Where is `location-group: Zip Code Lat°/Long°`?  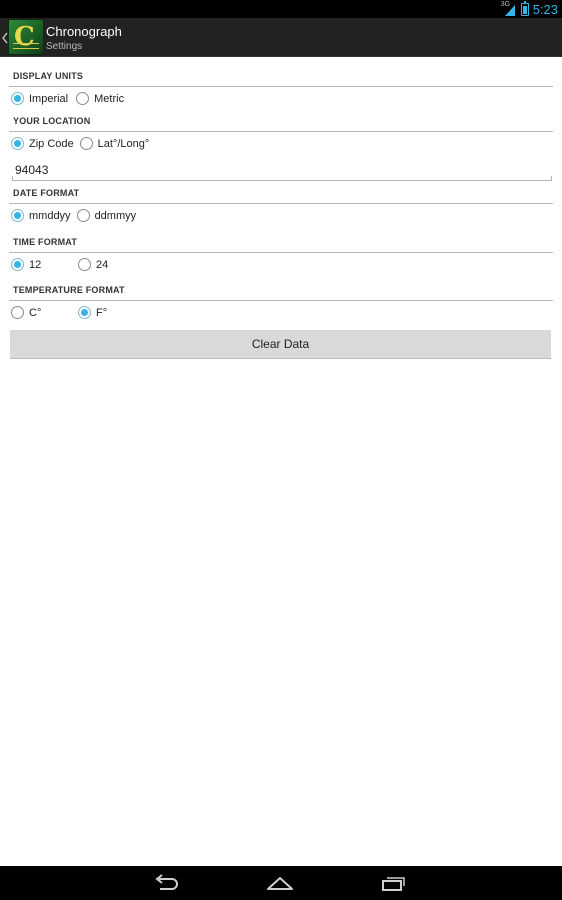
location-group: Zip Code Lat°/Long° is located at coordinates (80, 143).